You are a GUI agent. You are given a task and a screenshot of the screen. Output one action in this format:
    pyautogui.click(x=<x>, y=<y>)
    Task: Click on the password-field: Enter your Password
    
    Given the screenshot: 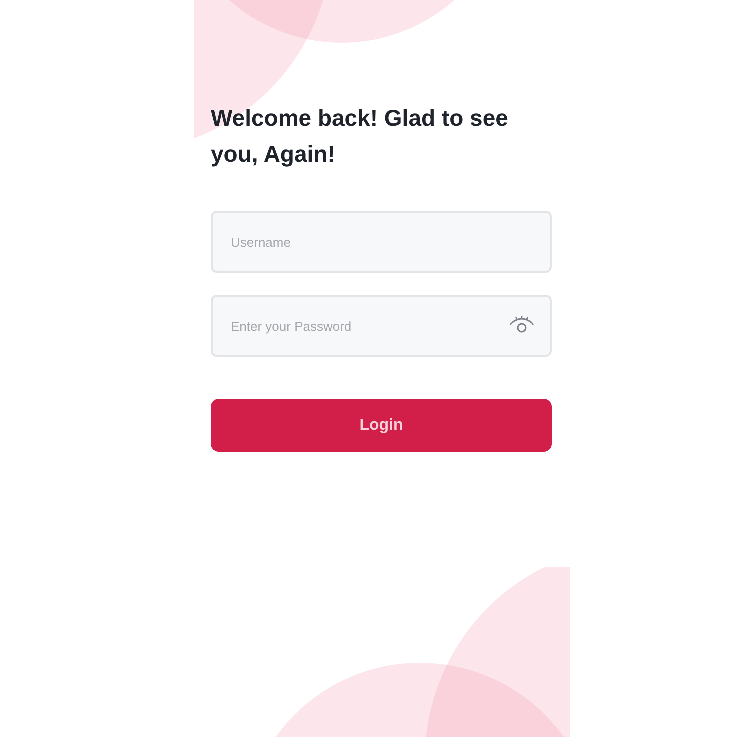 What is the action you would take?
    pyautogui.click(x=381, y=326)
    